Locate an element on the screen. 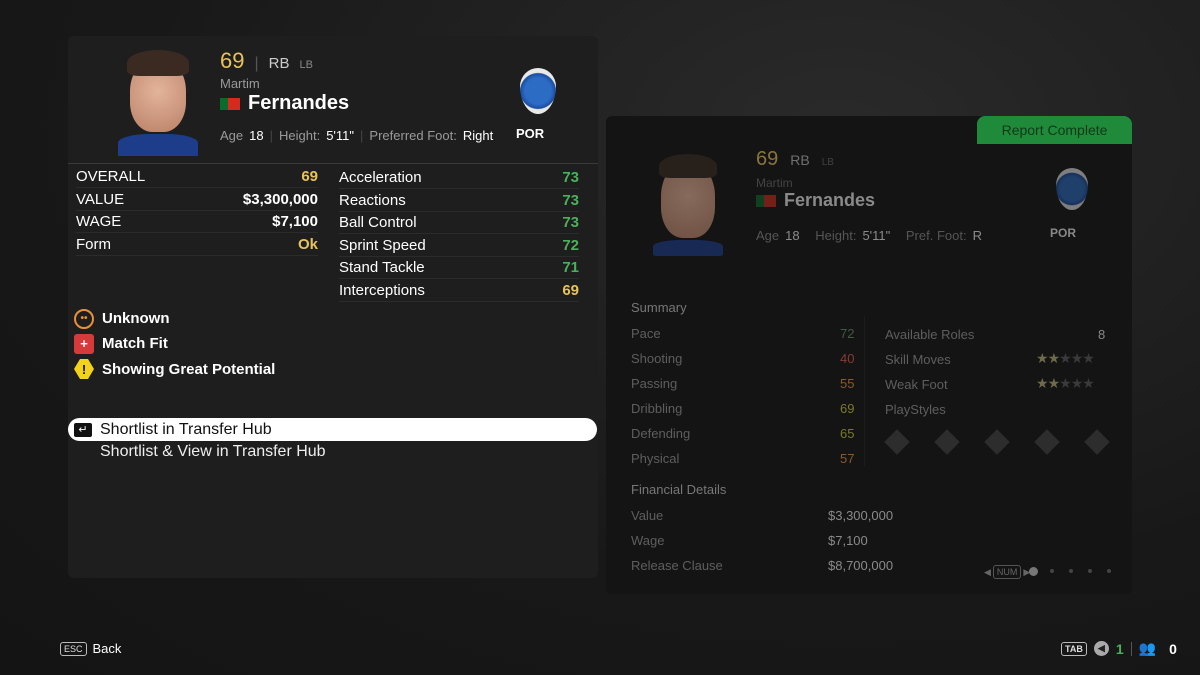 The width and height of the screenshot is (1200, 675). count-1: 1 is located at coordinates (1119, 648).